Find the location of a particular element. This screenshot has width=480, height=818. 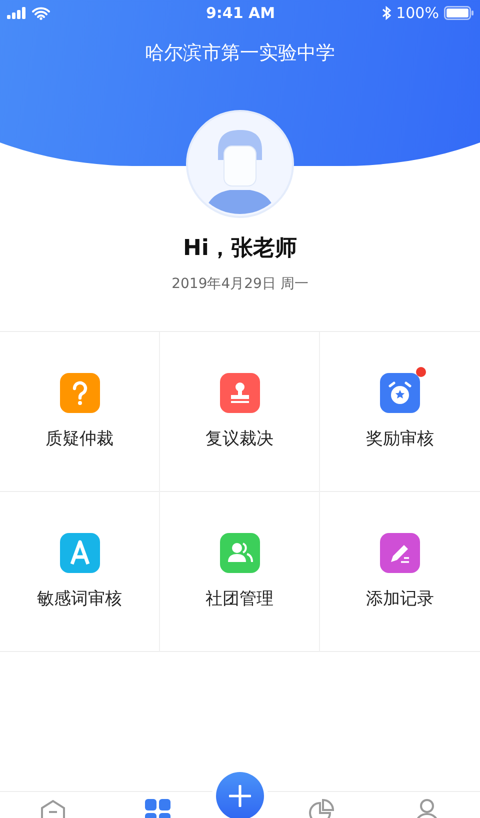

add-button is located at coordinates (240, 795).